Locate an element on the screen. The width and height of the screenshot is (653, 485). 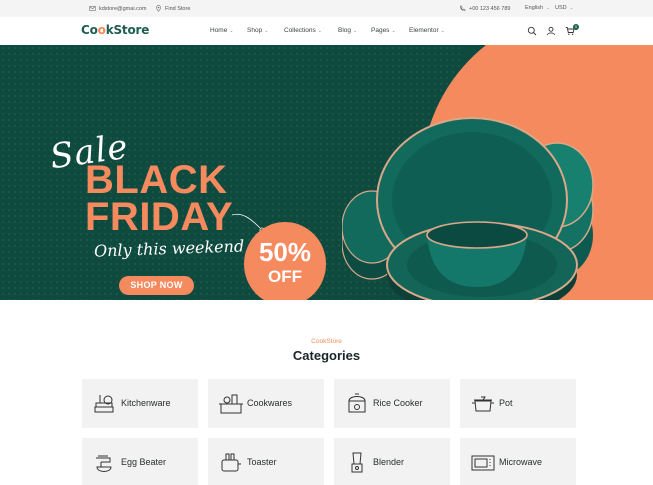
shop-now-button: SHOP NOW is located at coordinates (156, 285).